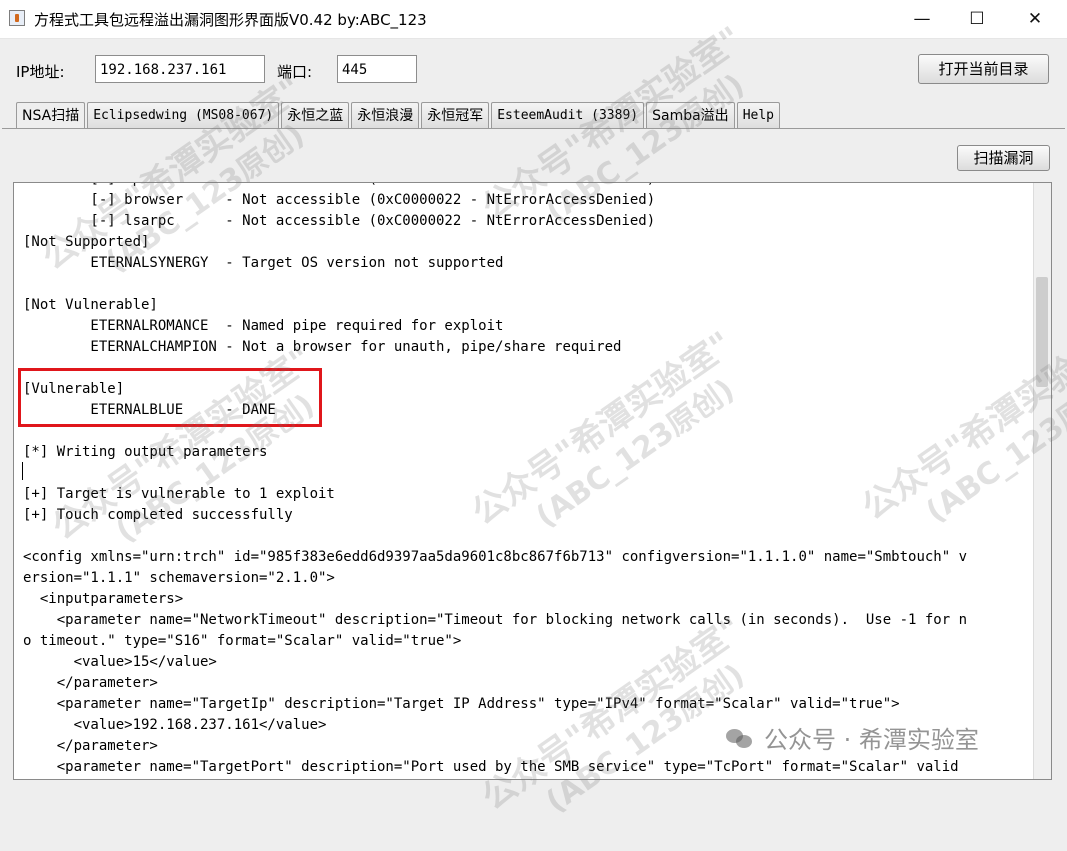 Image resolution: width=1067 pixels, height=851 pixels. Describe the element at coordinates (179, 494) in the screenshot. I see `console-line: [+] Target is vulnerable to 1 exploit` at that location.